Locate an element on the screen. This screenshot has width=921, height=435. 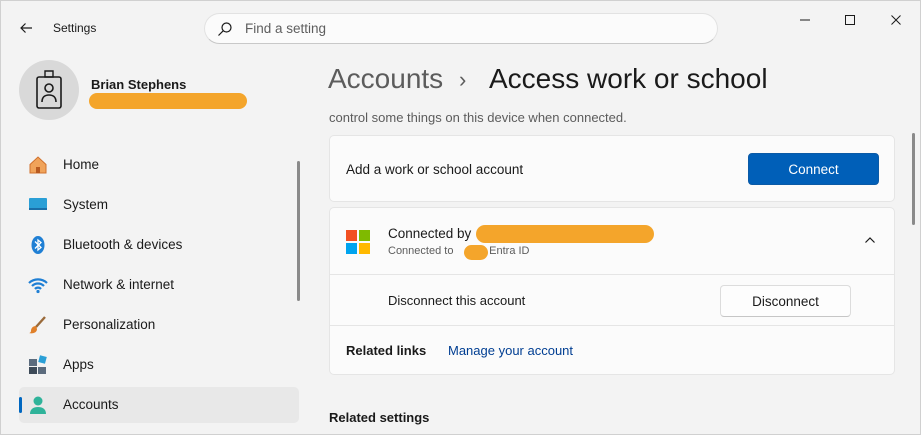
chevron-up-icon is located at coordinates (870, 240).